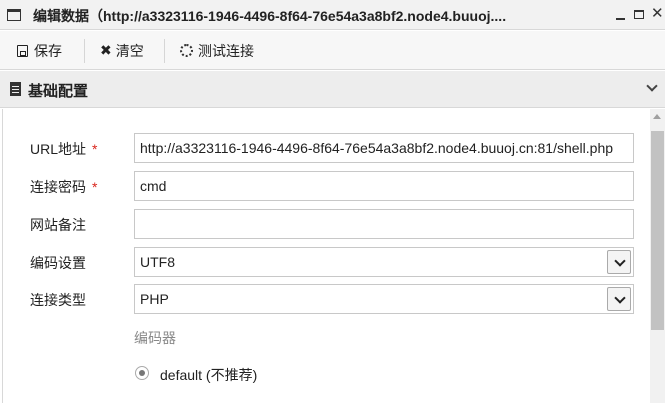  What do you see at coordinates (332, 89) in the screenshot?
I see `section-header-basic-config: 基础配置` at bounding box center [332, 89].